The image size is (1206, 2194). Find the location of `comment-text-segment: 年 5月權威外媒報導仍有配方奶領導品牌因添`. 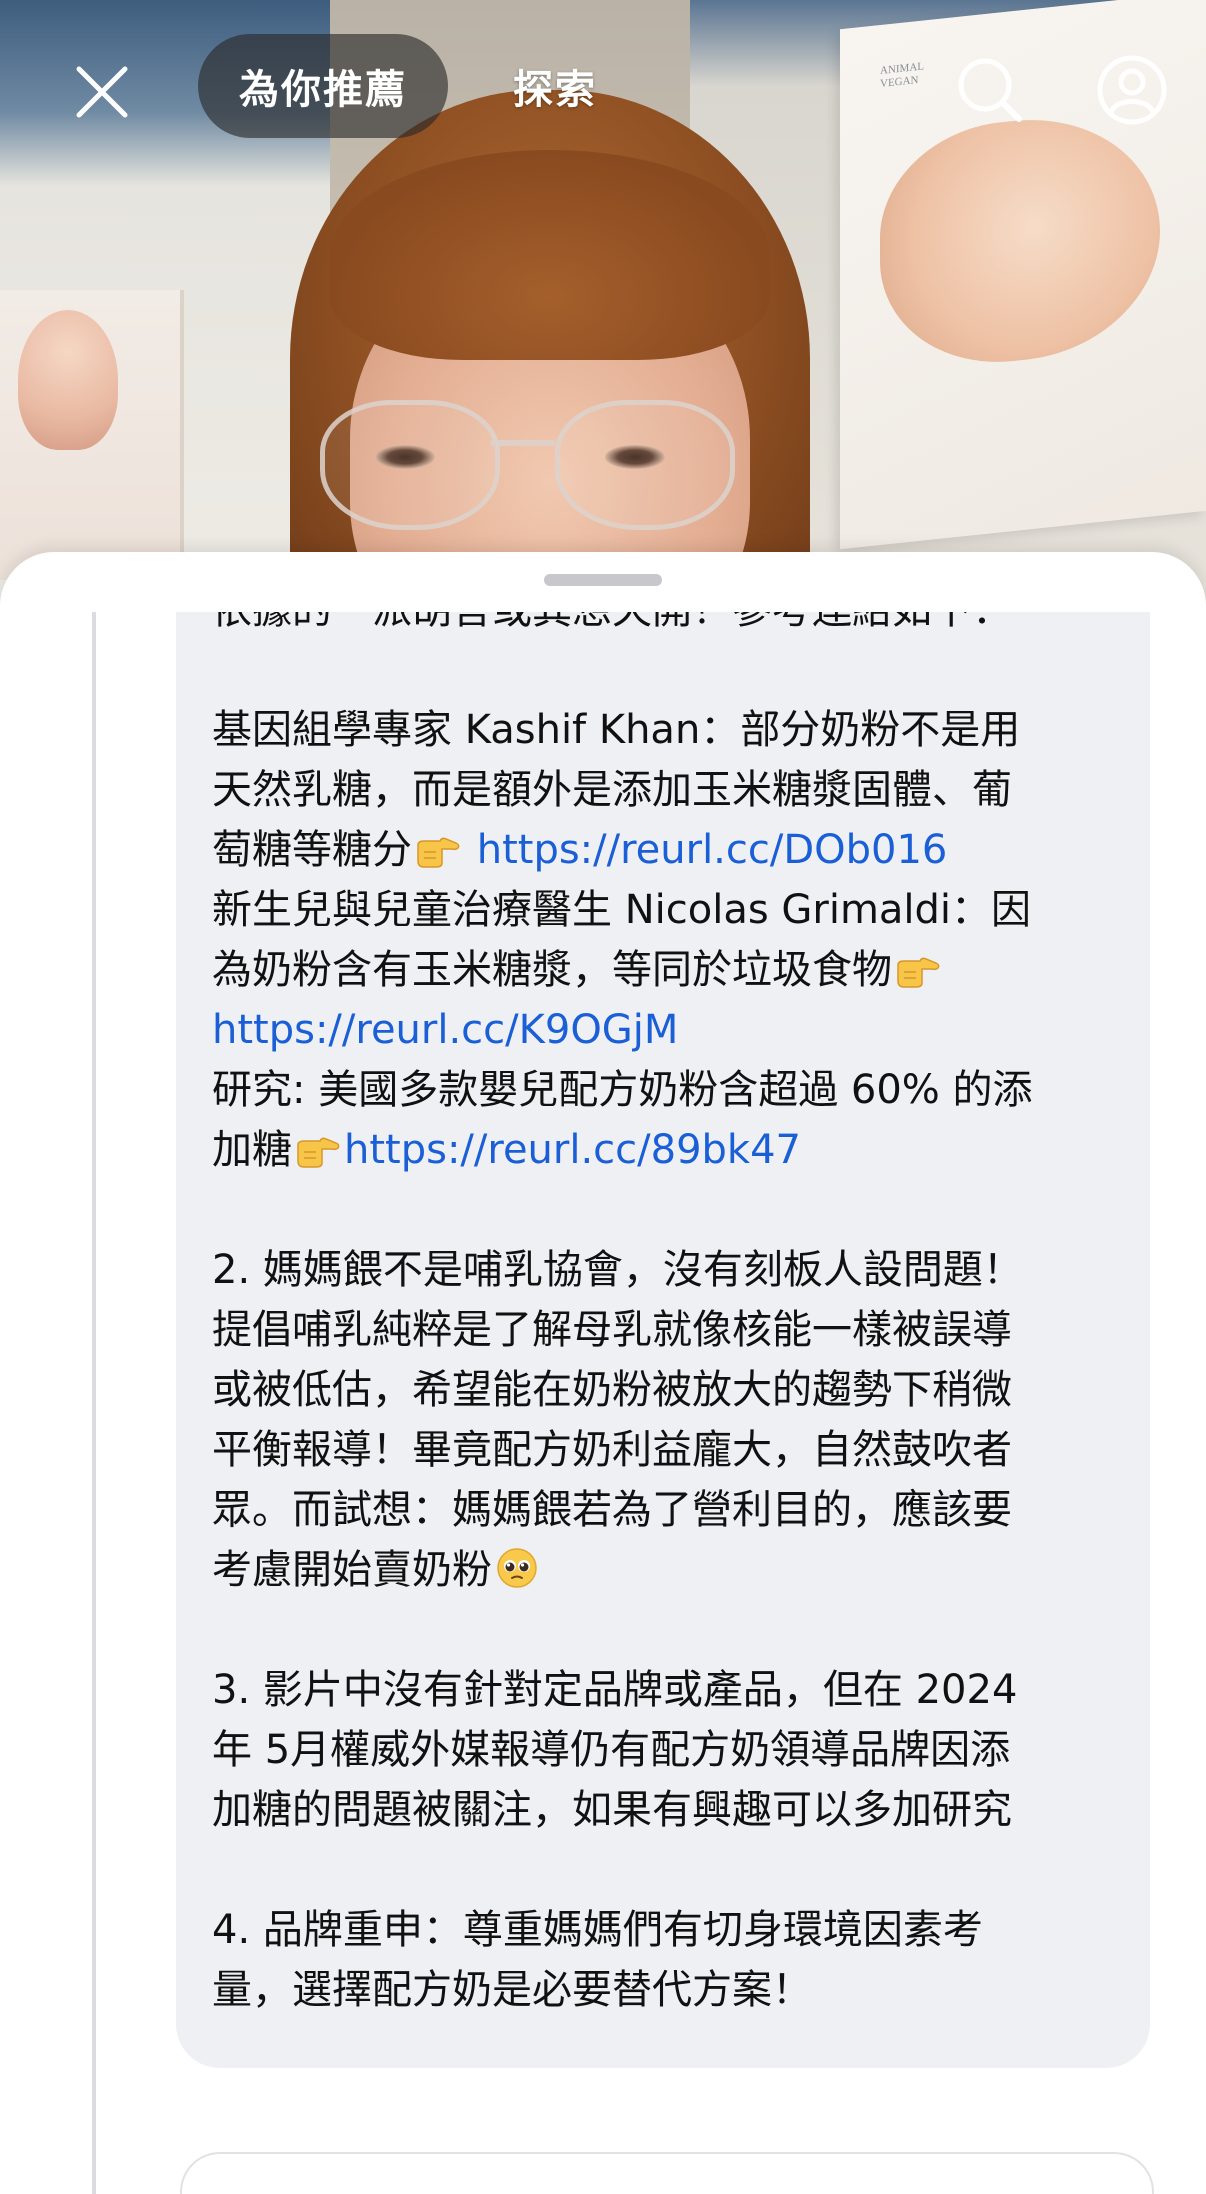

comment-text-segment: 年 5月權威外媒報導仍有配方奶領導品牌因添 is located at coordinates (611, 1750).